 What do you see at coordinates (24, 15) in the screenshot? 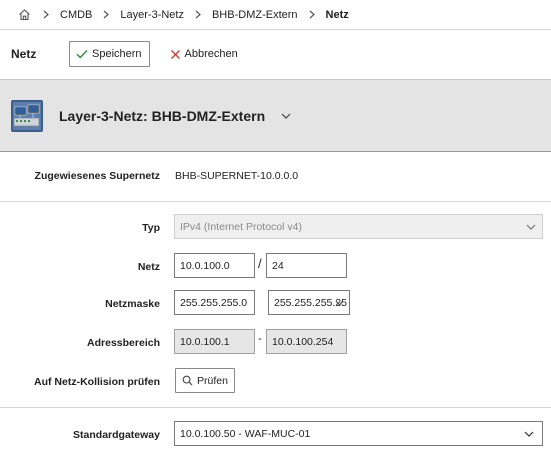
I see `home-icon` at bounding box center [24, 15].